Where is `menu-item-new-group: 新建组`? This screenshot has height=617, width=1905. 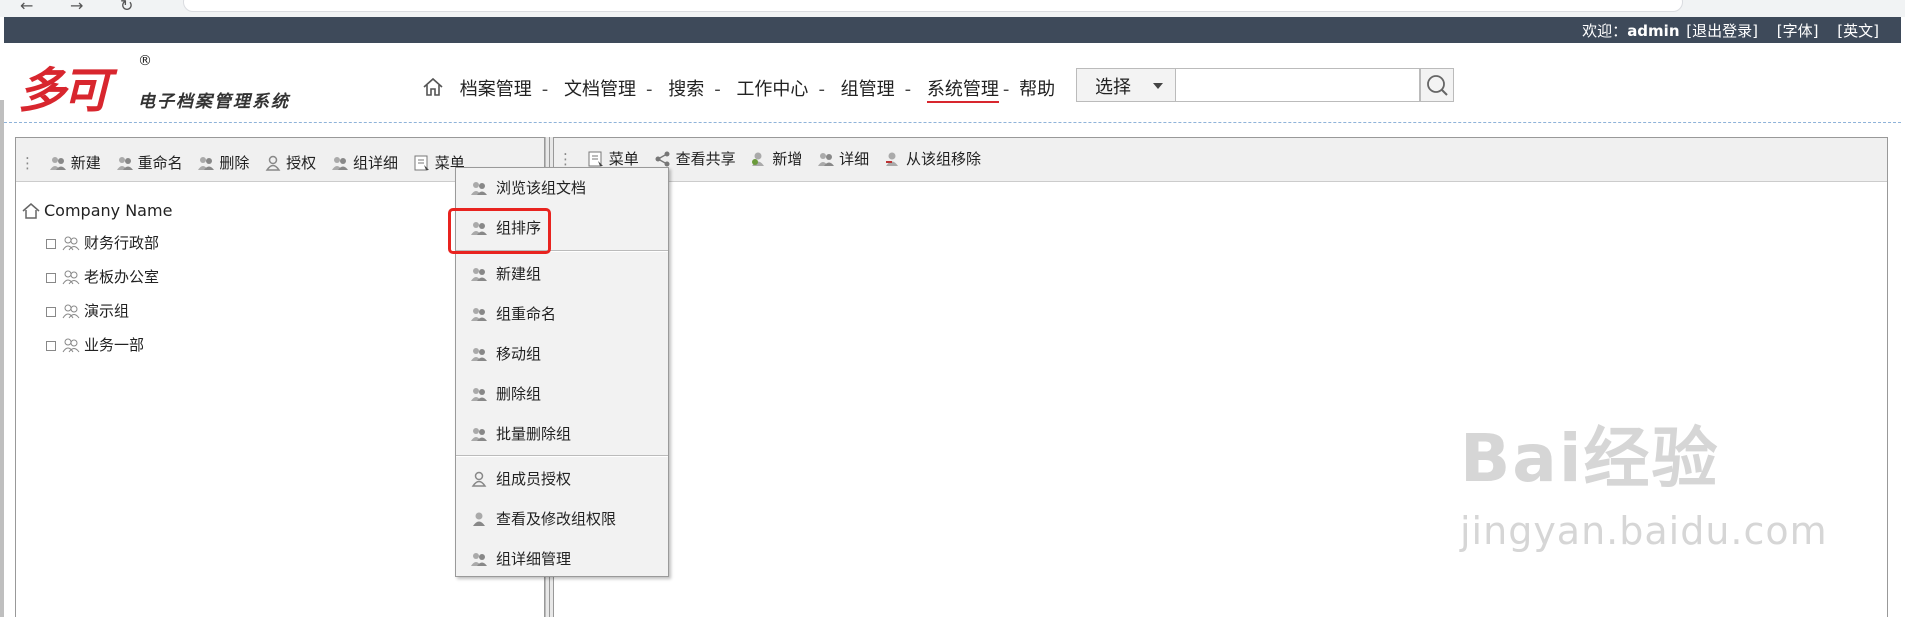 menu-item-new-group: 新建组 is located at coordinates (562, 274).